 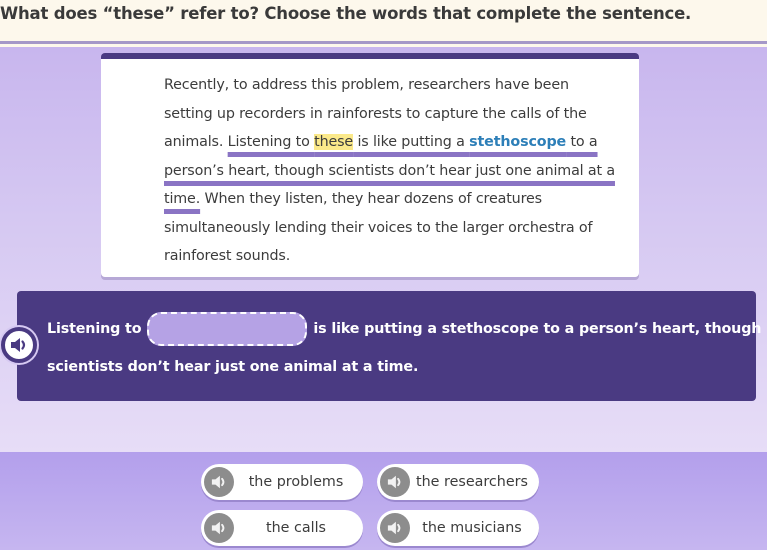 What do you see at coordinates (411, 142) in the screenshot?
I see `target-sentence-segment: is like putting a` at bounding box center [411, 142].